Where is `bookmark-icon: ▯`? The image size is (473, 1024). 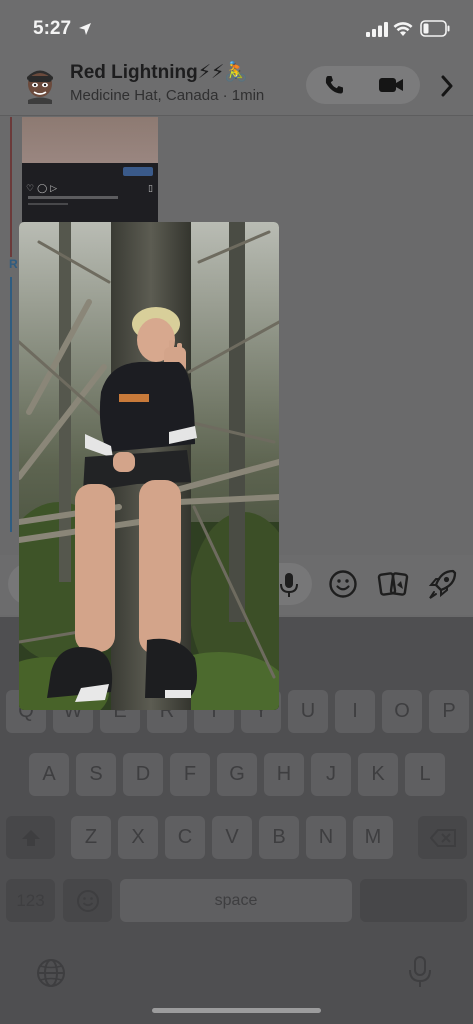
bookmark-icon: ▯ is located at coordinates (150, 188).